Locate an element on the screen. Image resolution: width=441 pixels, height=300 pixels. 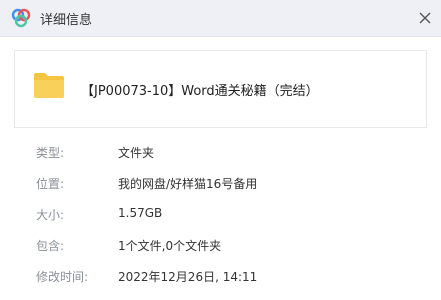
detail-row-location: 位置: 我的网盘/好样猫16号备用 is located at coordinates (220, 183).